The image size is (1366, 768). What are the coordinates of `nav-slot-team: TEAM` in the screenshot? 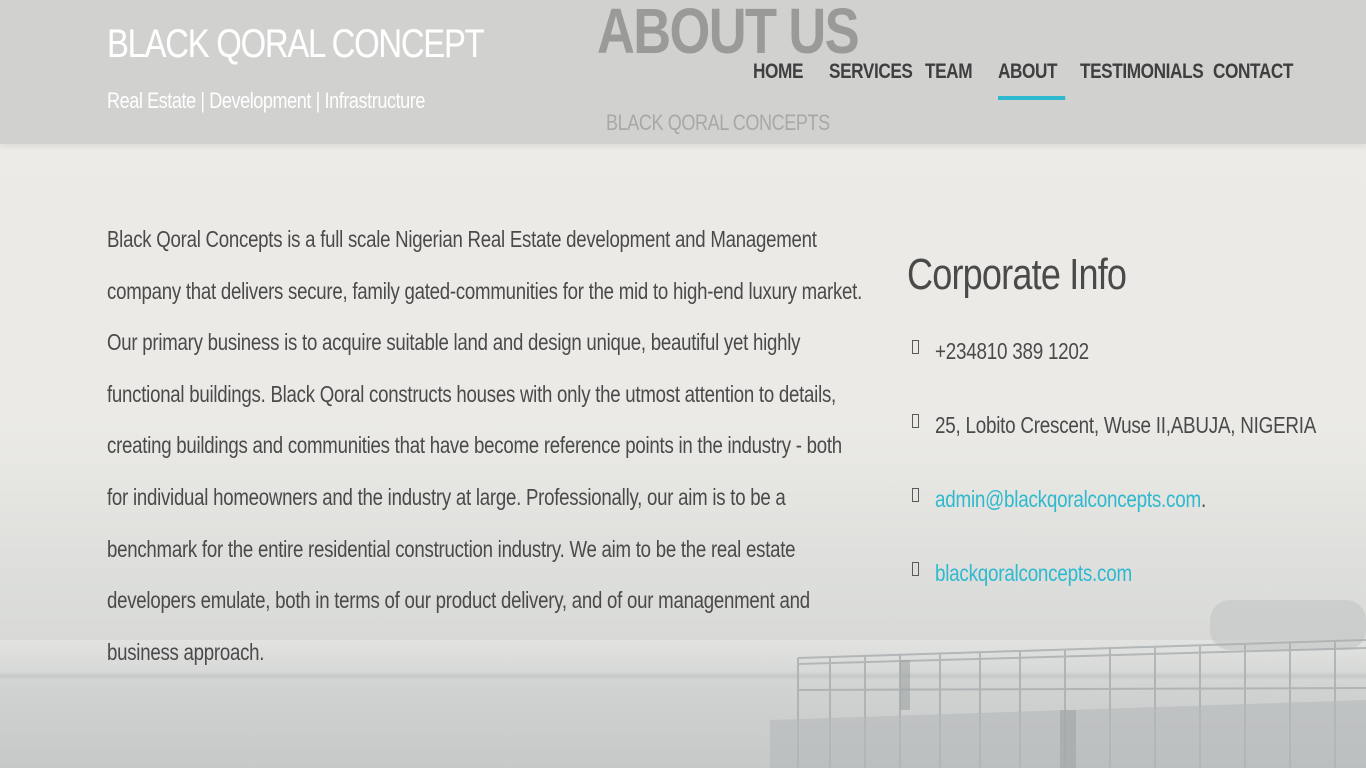 It's located at (961, 80).